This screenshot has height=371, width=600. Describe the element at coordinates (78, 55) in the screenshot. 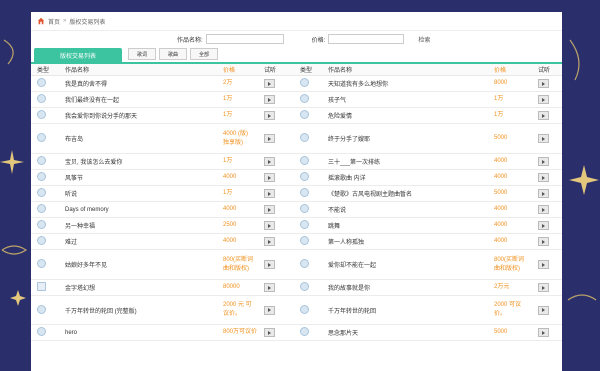

I see `tab-copyright-list: 版权交易列表` at that location.